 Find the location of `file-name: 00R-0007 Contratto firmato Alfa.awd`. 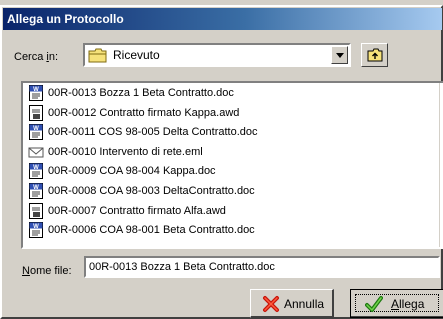

file-name: 00R-0007 Contratto firmato Alfa.awd is located at coordinates (137, 210).